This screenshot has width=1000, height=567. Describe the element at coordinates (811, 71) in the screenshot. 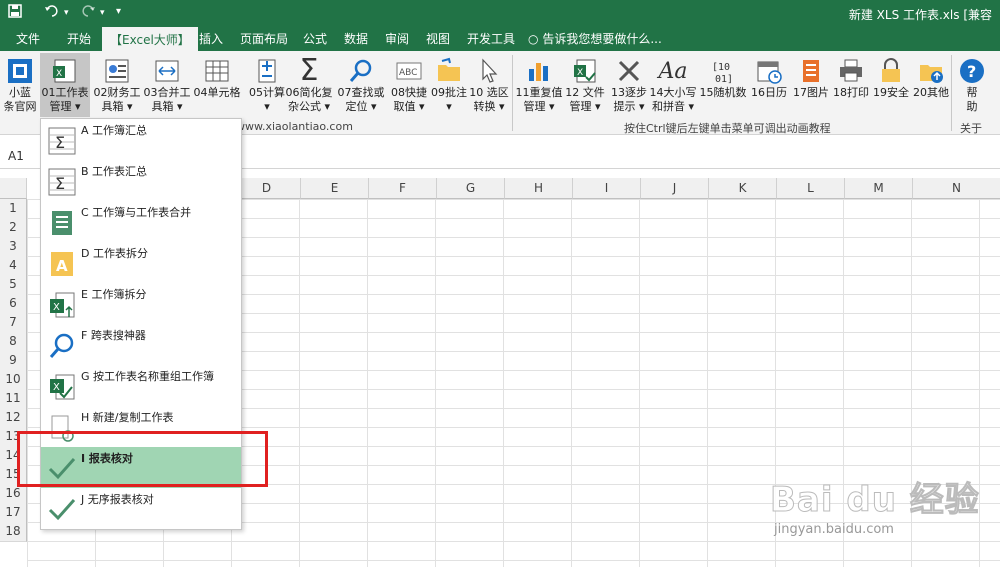

I see `picture-icon` at that location.